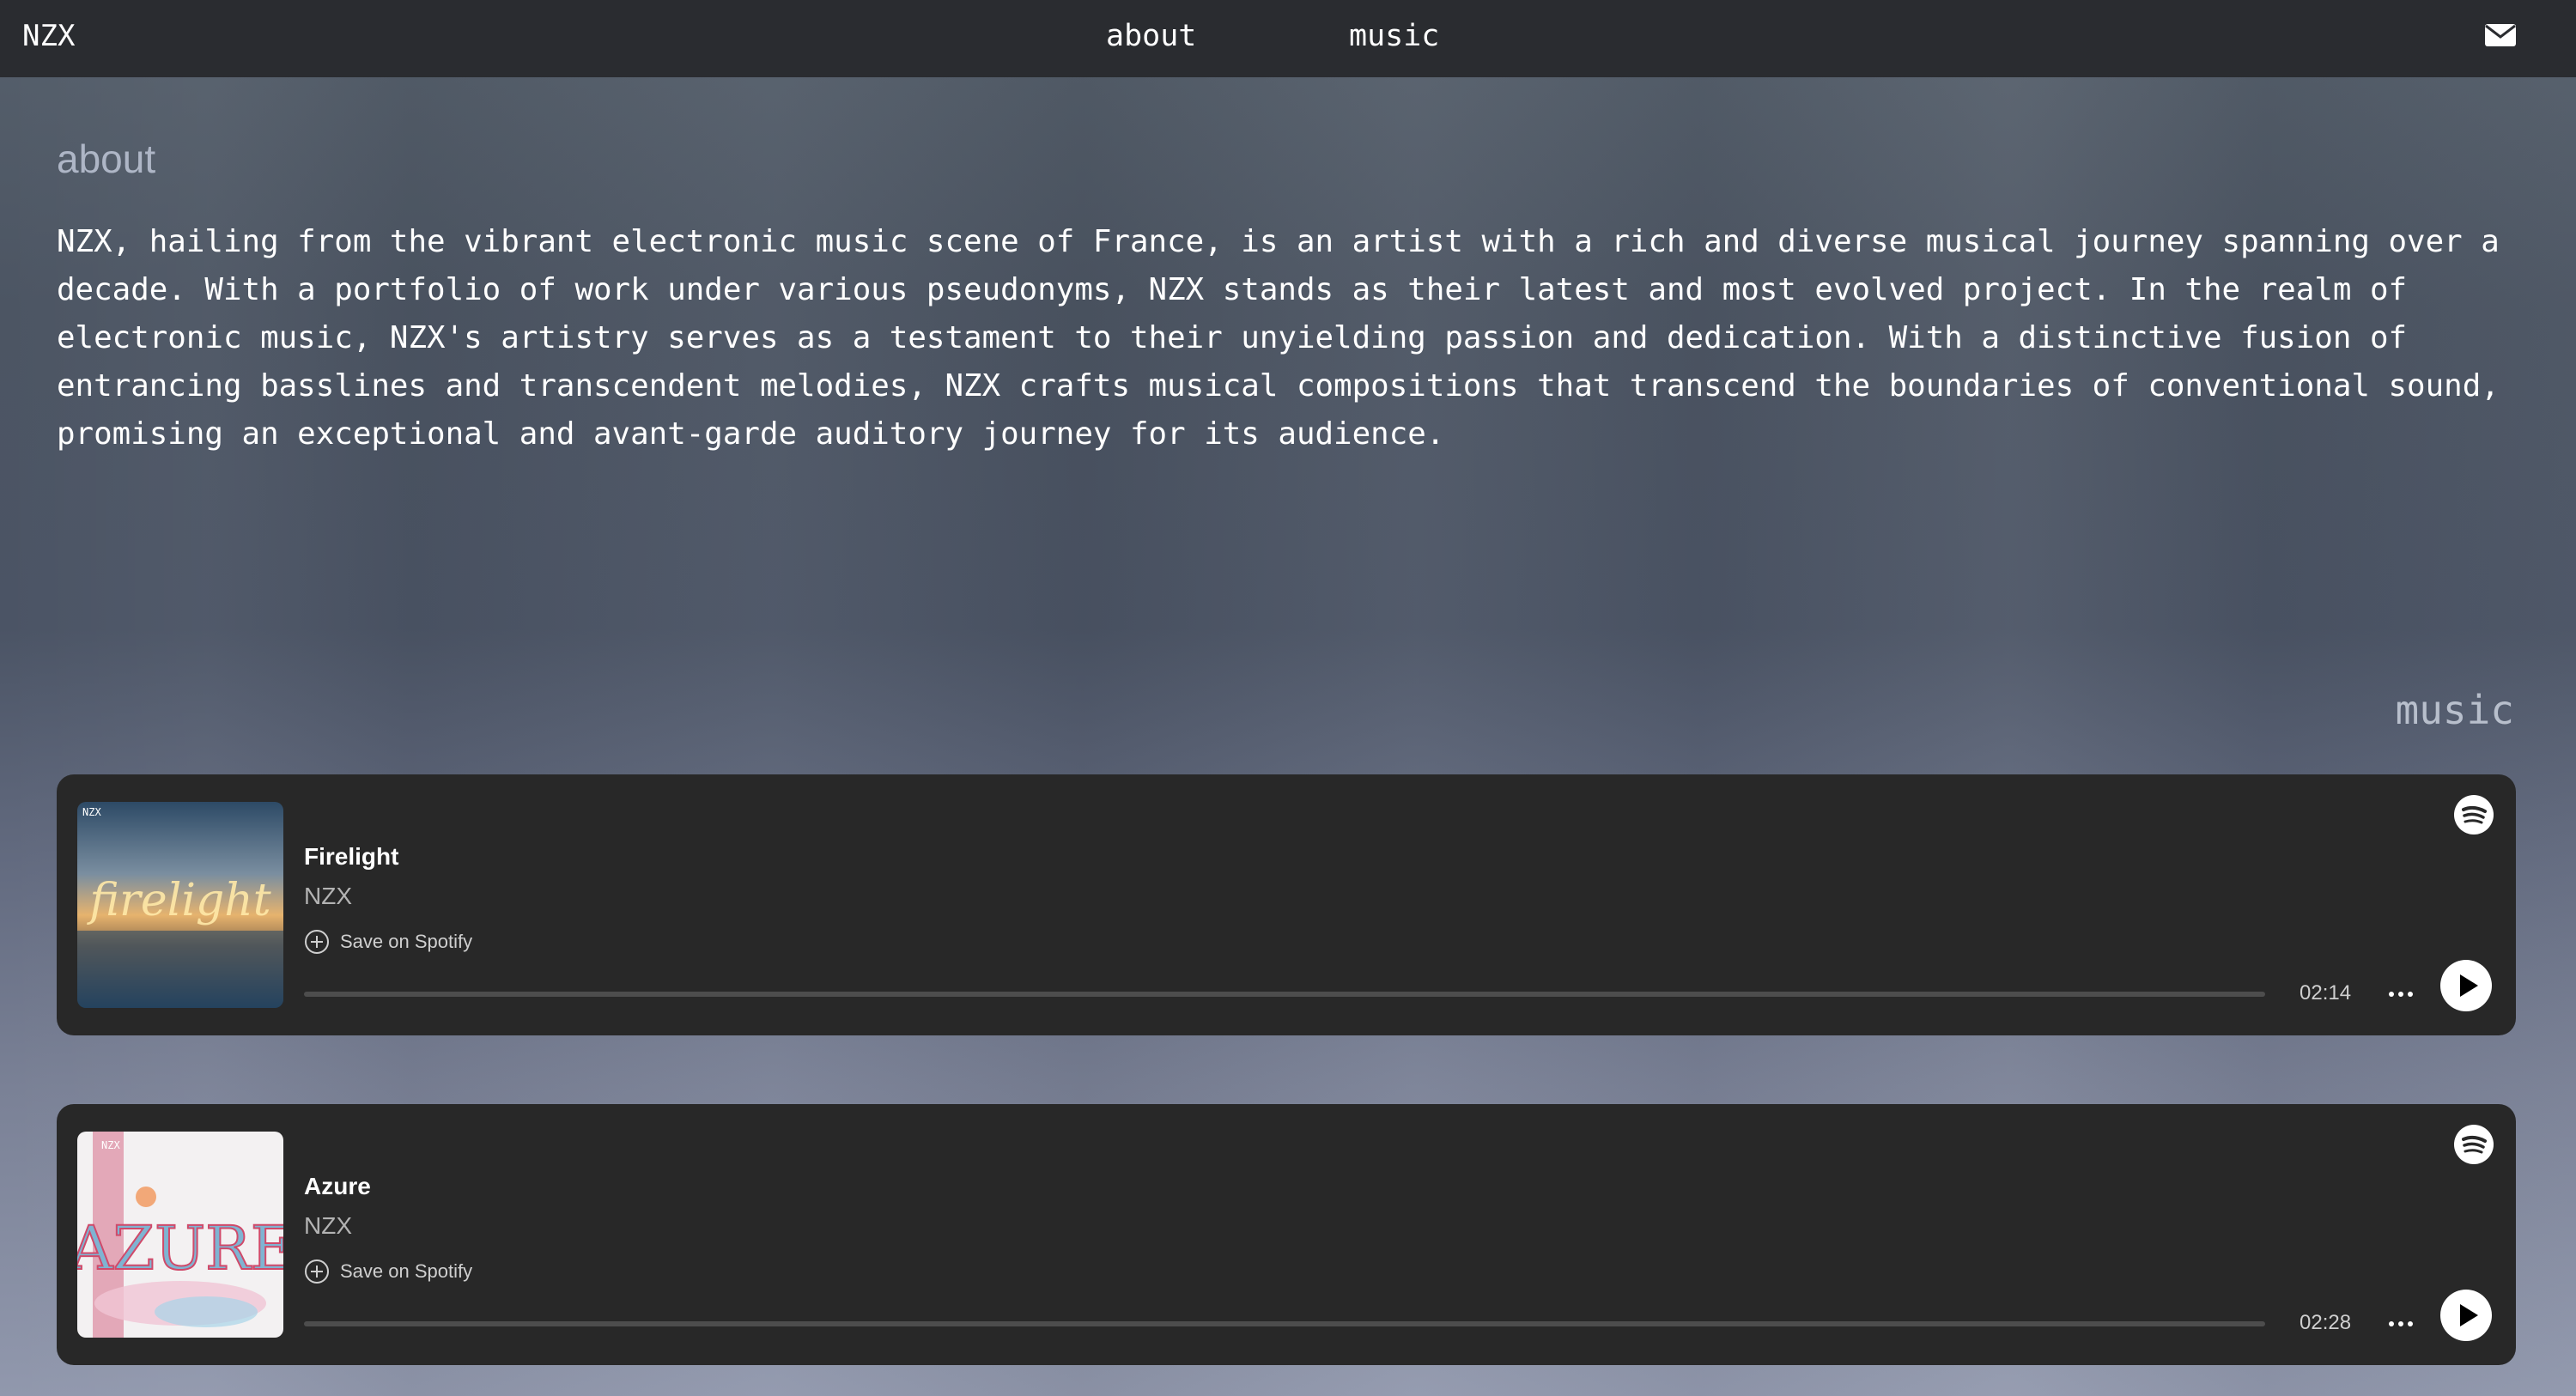 This screenshot has width=2576, height=1396. Describe the element at coordinates (178, 900) in the screenshot. I see `cover-title-firelight: firelight` at that location.